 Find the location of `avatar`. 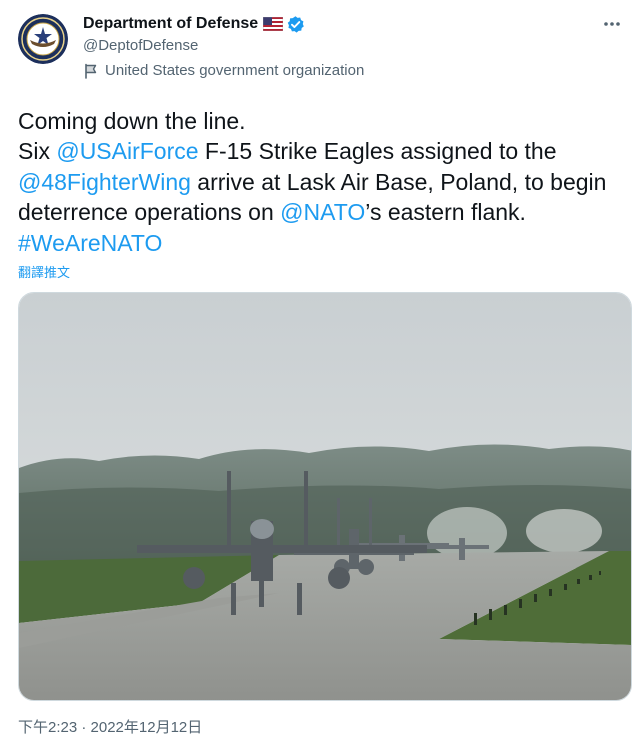

avatar is located at coordinates (43, 39).